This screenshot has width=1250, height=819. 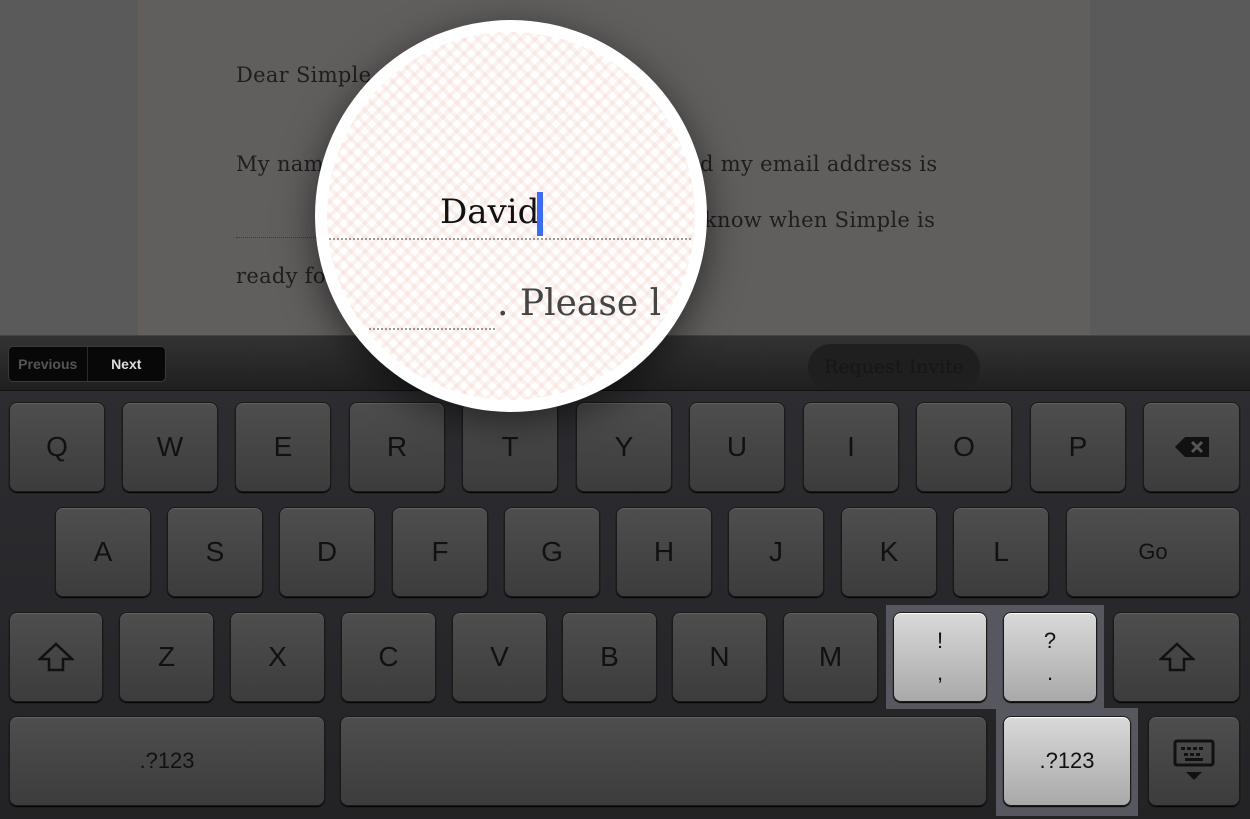 What do you see at coordinates (510, 447) in the screenshot?
I see `key-t: T` at bounding box center [510, 447].